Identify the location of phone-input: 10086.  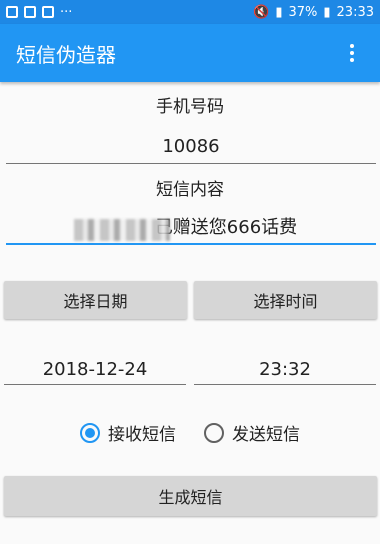
(191, 147).